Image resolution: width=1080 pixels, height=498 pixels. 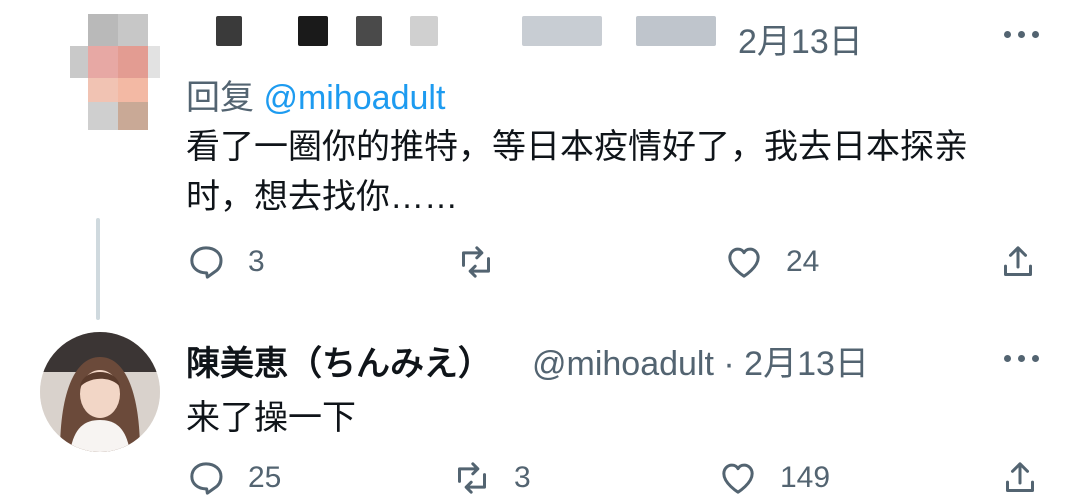 I want to click on like-button: 149, so click(x=774, y=478).